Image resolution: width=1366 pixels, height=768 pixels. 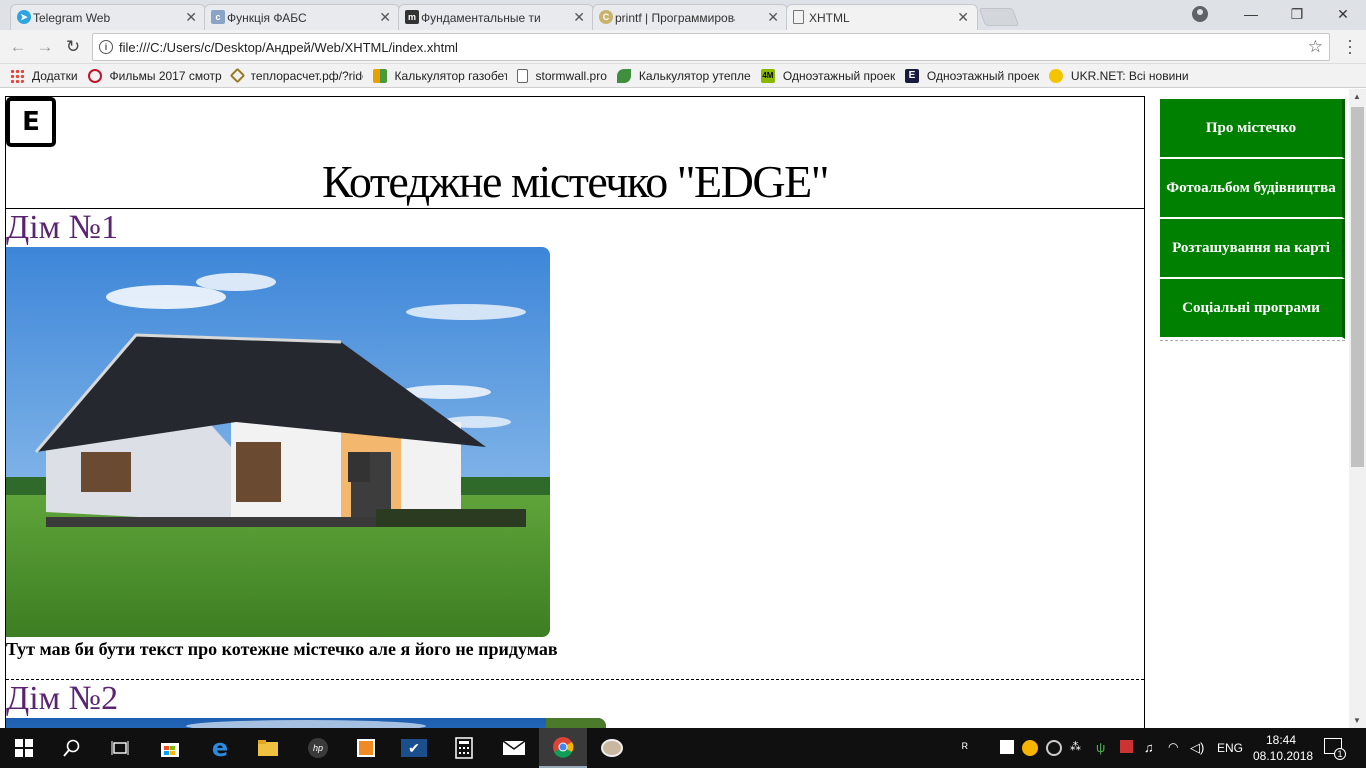 What do you see at coordinates (1054, 748) in the screenshot?
I see `tray-sync-icon` at bounding box center [1054, 748].